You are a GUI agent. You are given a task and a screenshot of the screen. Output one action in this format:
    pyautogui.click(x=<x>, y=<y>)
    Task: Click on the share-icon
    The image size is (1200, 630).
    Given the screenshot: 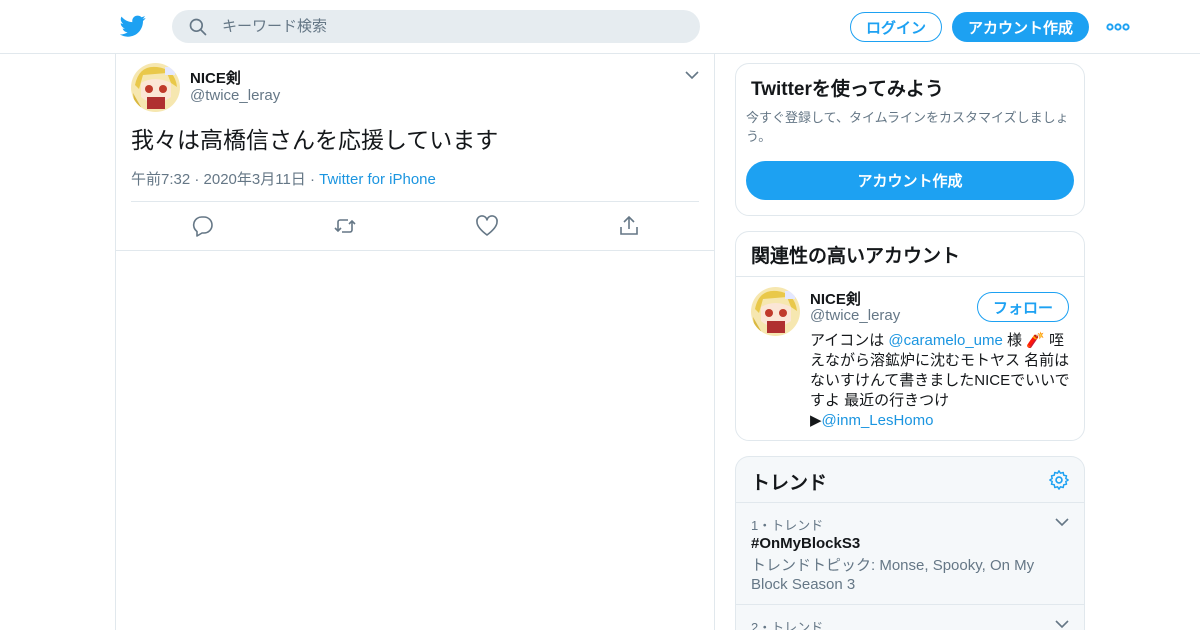 What is the action you would take?
    pyautogui.click(x=629, y=226)
    